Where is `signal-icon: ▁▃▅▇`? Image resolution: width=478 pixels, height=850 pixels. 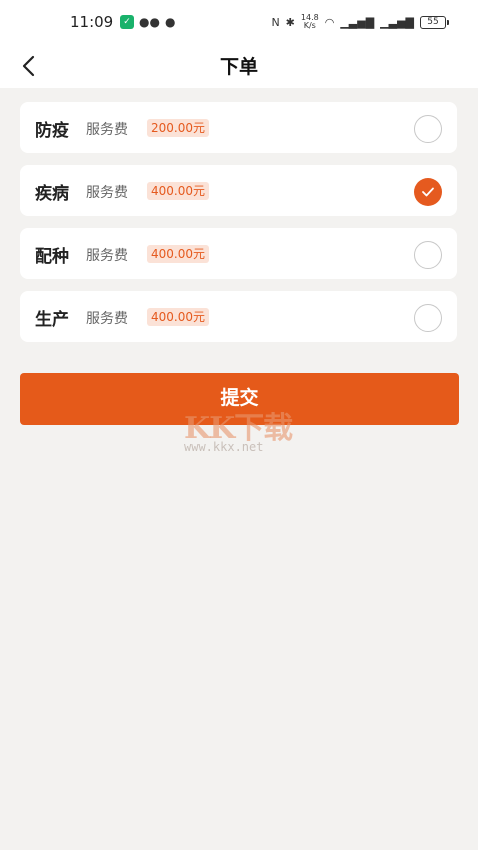
signal-icon: ▁▃▅▇ is located at coordinates (397, 22).